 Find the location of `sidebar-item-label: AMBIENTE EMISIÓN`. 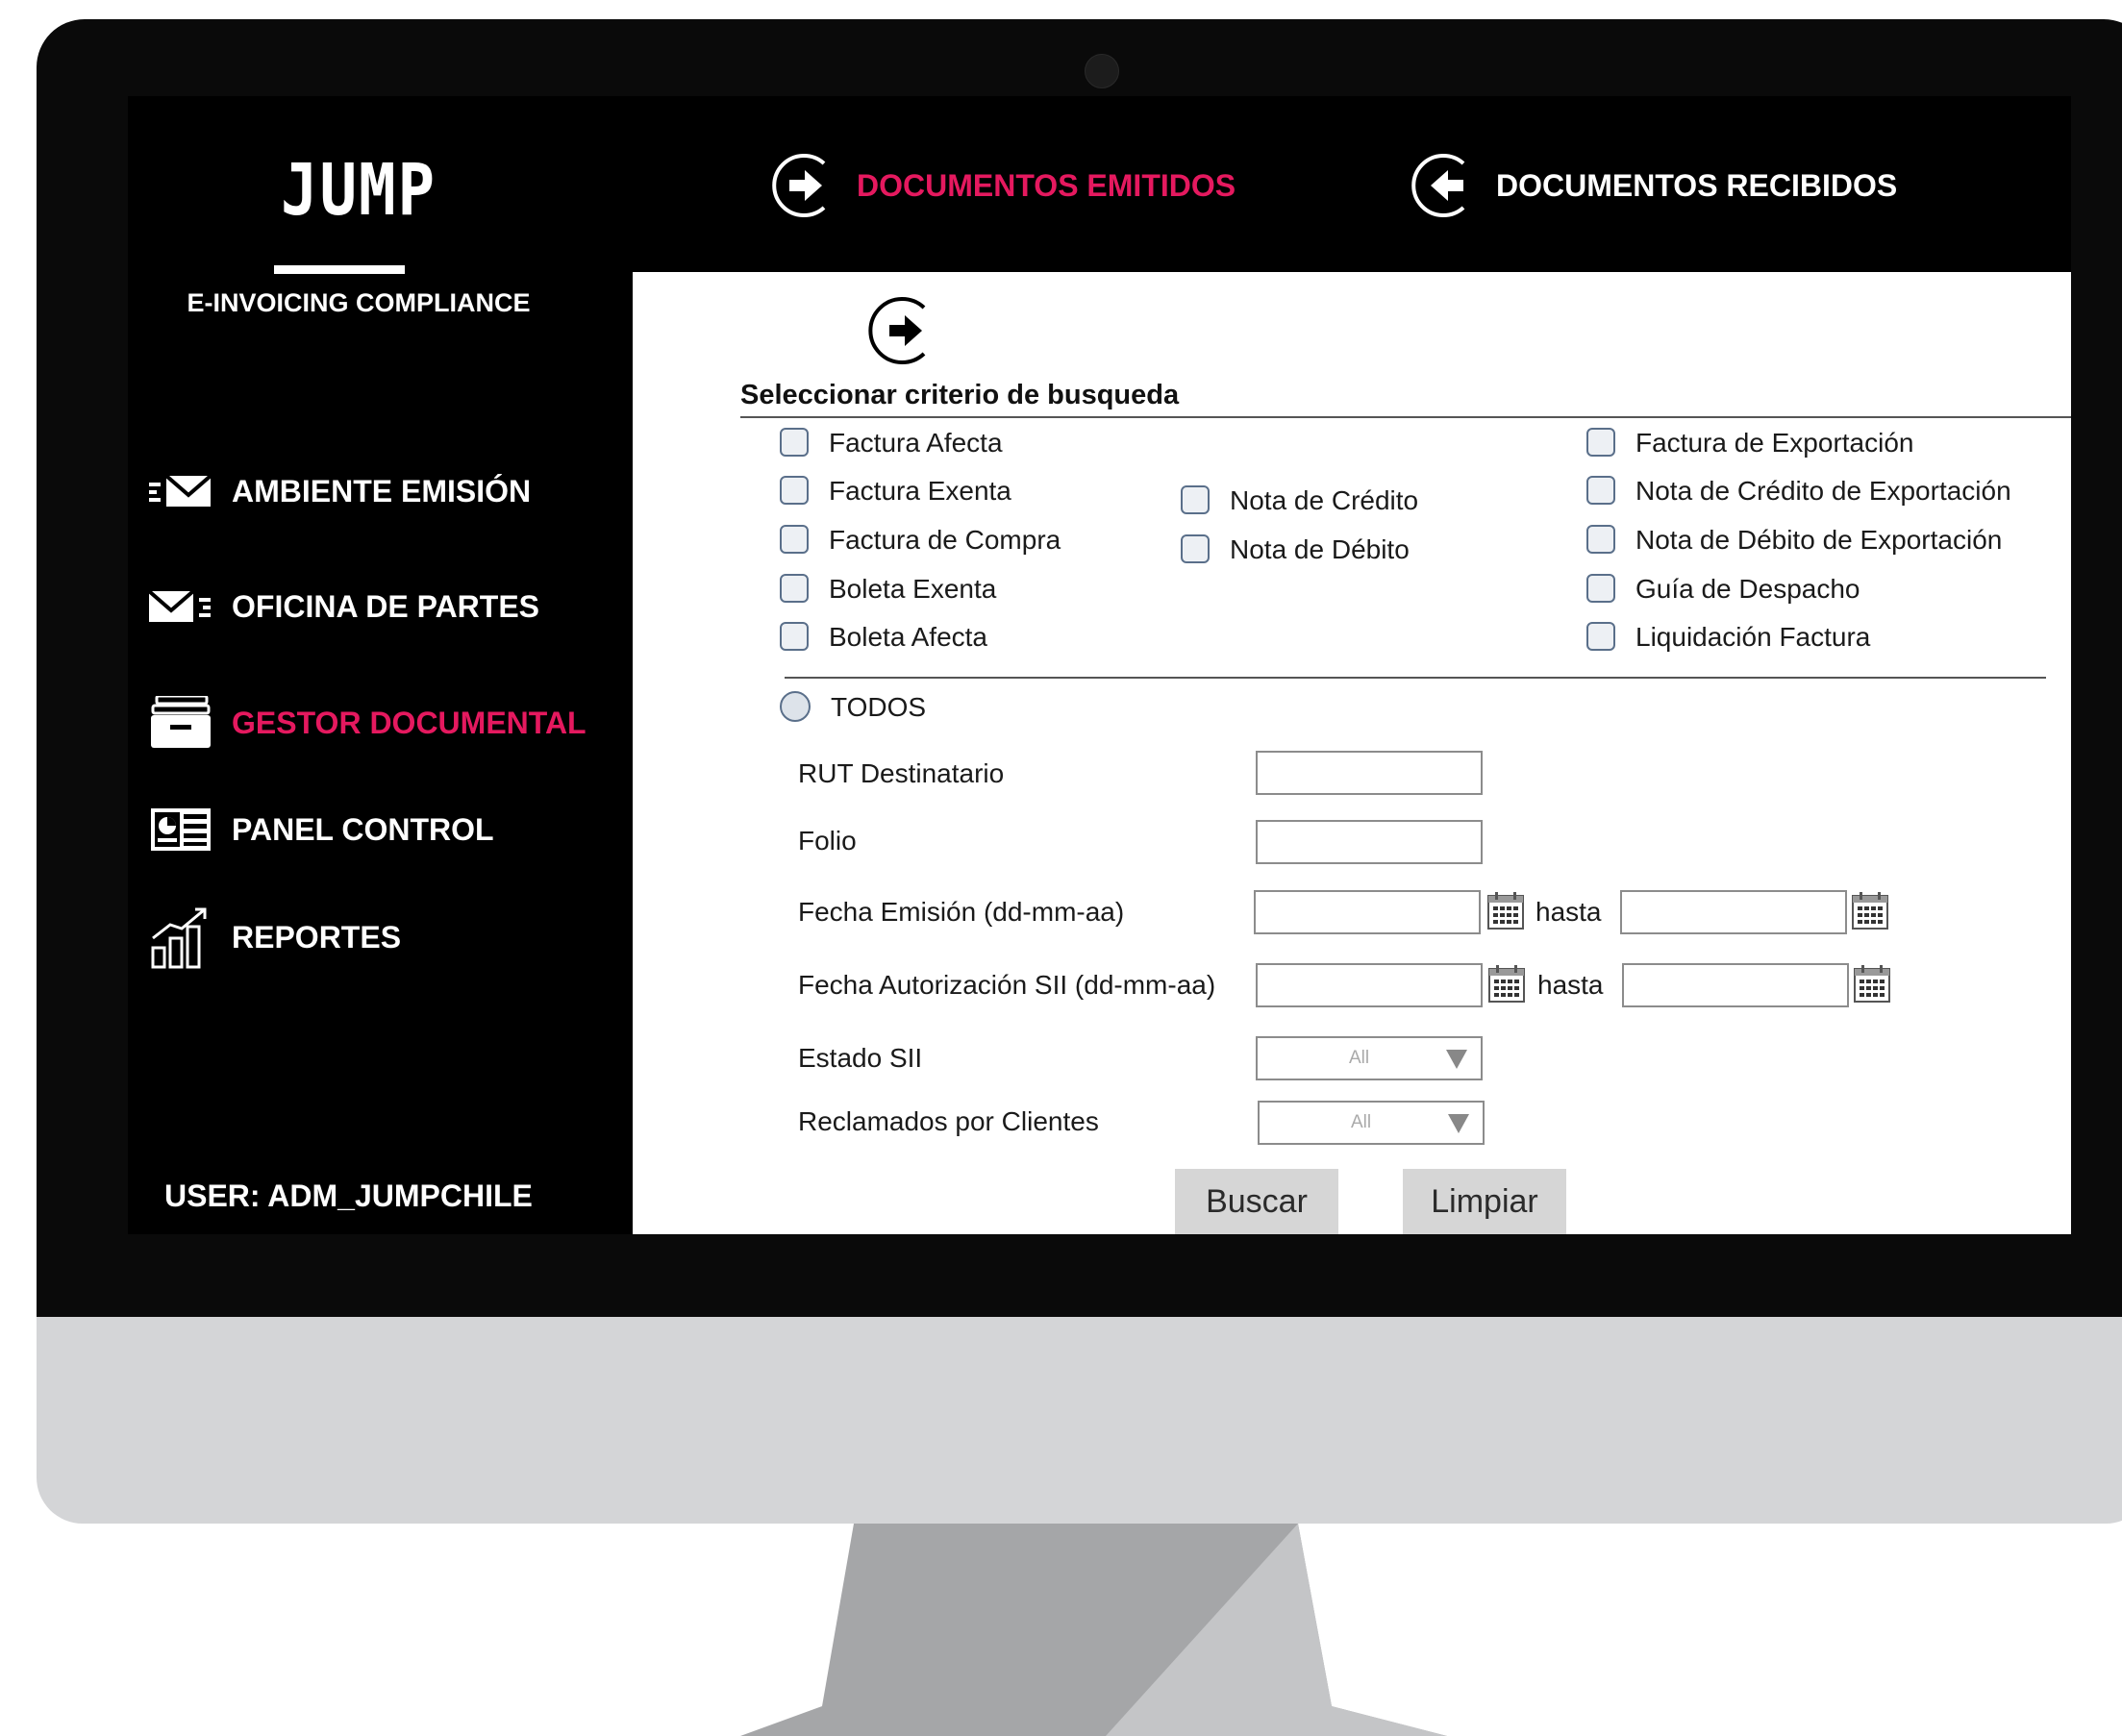

sidebar-item-label: AMBIENTE EMISIÓN is located at coordinates (382, 490).